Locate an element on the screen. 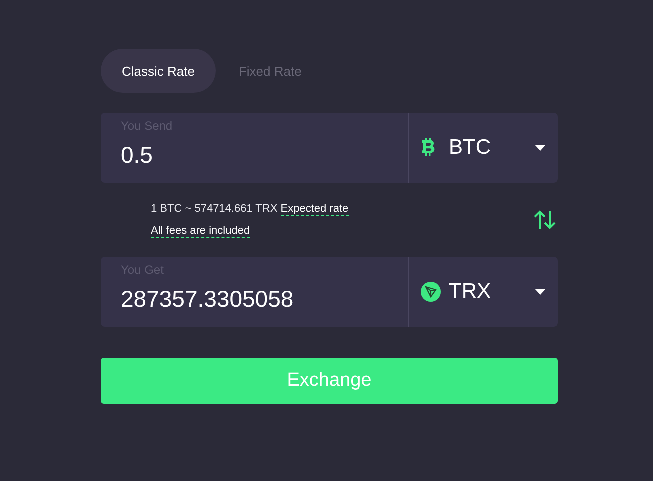 The height and width of the screenshot is (481, 653). swap-icon is located at coordinates (545, 220).